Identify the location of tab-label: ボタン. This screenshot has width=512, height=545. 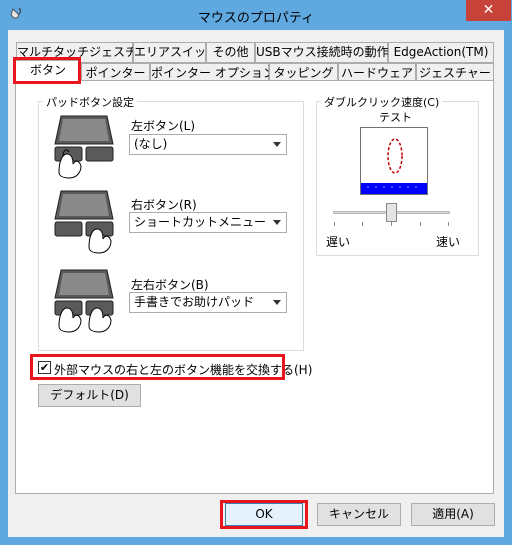
(47, 70).